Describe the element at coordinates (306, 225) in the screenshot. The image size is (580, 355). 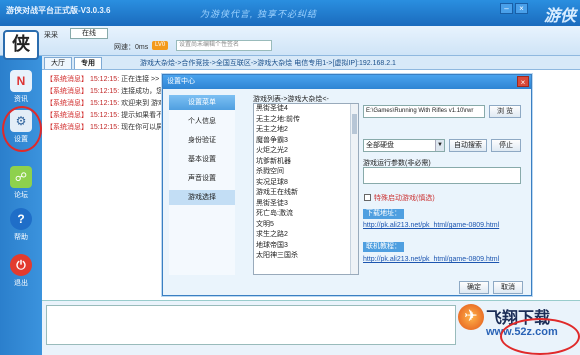
I see `list-item: 文明5` at that location.